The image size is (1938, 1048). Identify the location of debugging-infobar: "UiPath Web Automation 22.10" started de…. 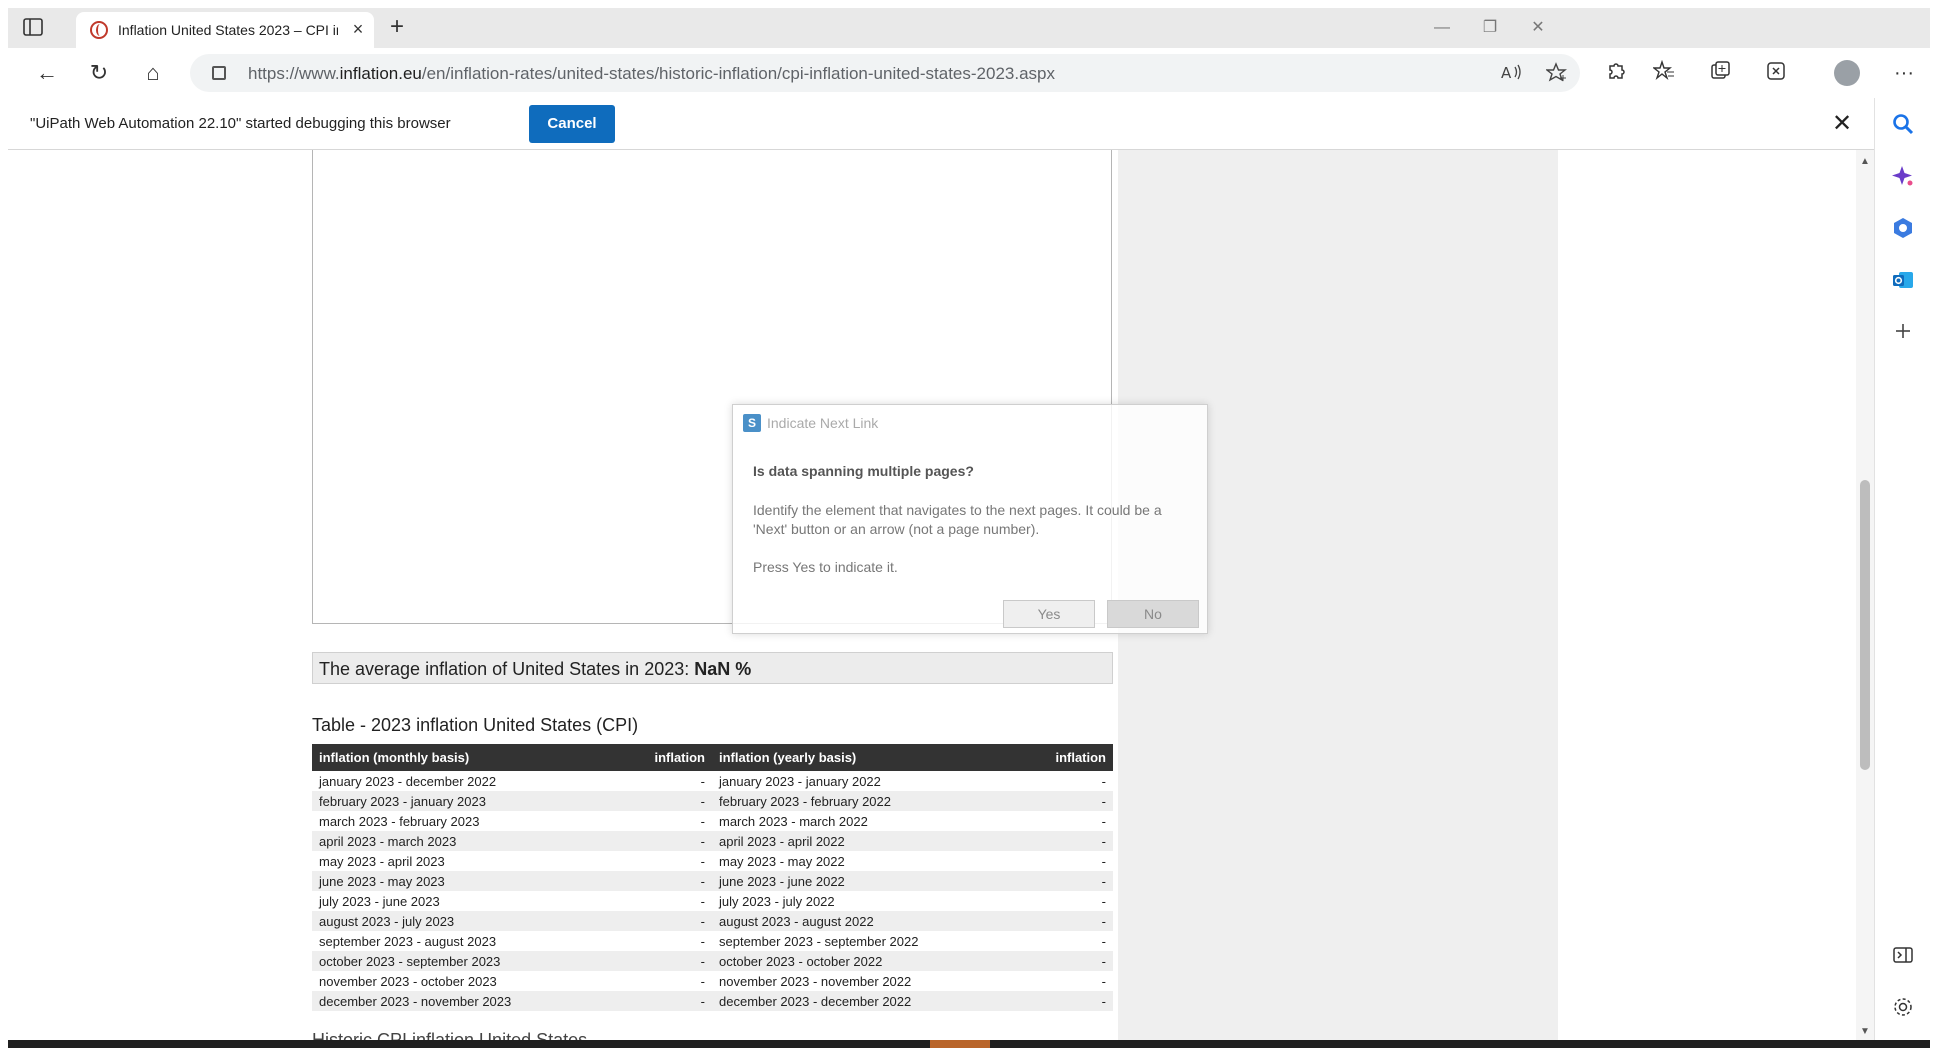
(941, 124).